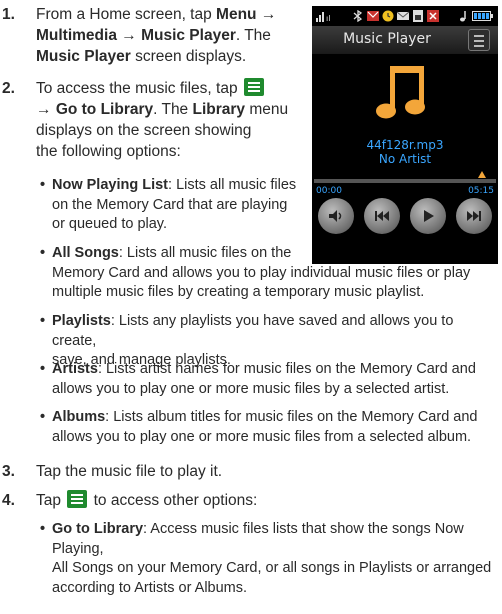 The image size is (502, 614). What do you see at coordinates (236, 14) in the screenshot?
I see `menu-term: Menu` at bounding box center [236, 14].